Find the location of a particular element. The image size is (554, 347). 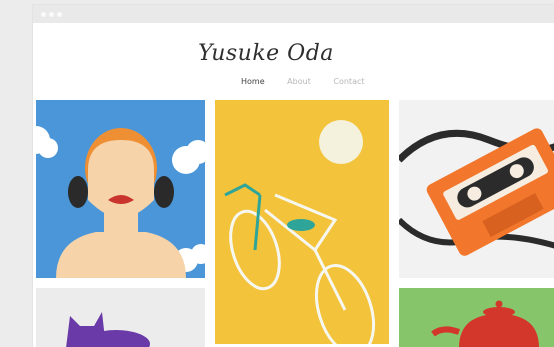

cat-illustration is located at coordinates (120, 317).